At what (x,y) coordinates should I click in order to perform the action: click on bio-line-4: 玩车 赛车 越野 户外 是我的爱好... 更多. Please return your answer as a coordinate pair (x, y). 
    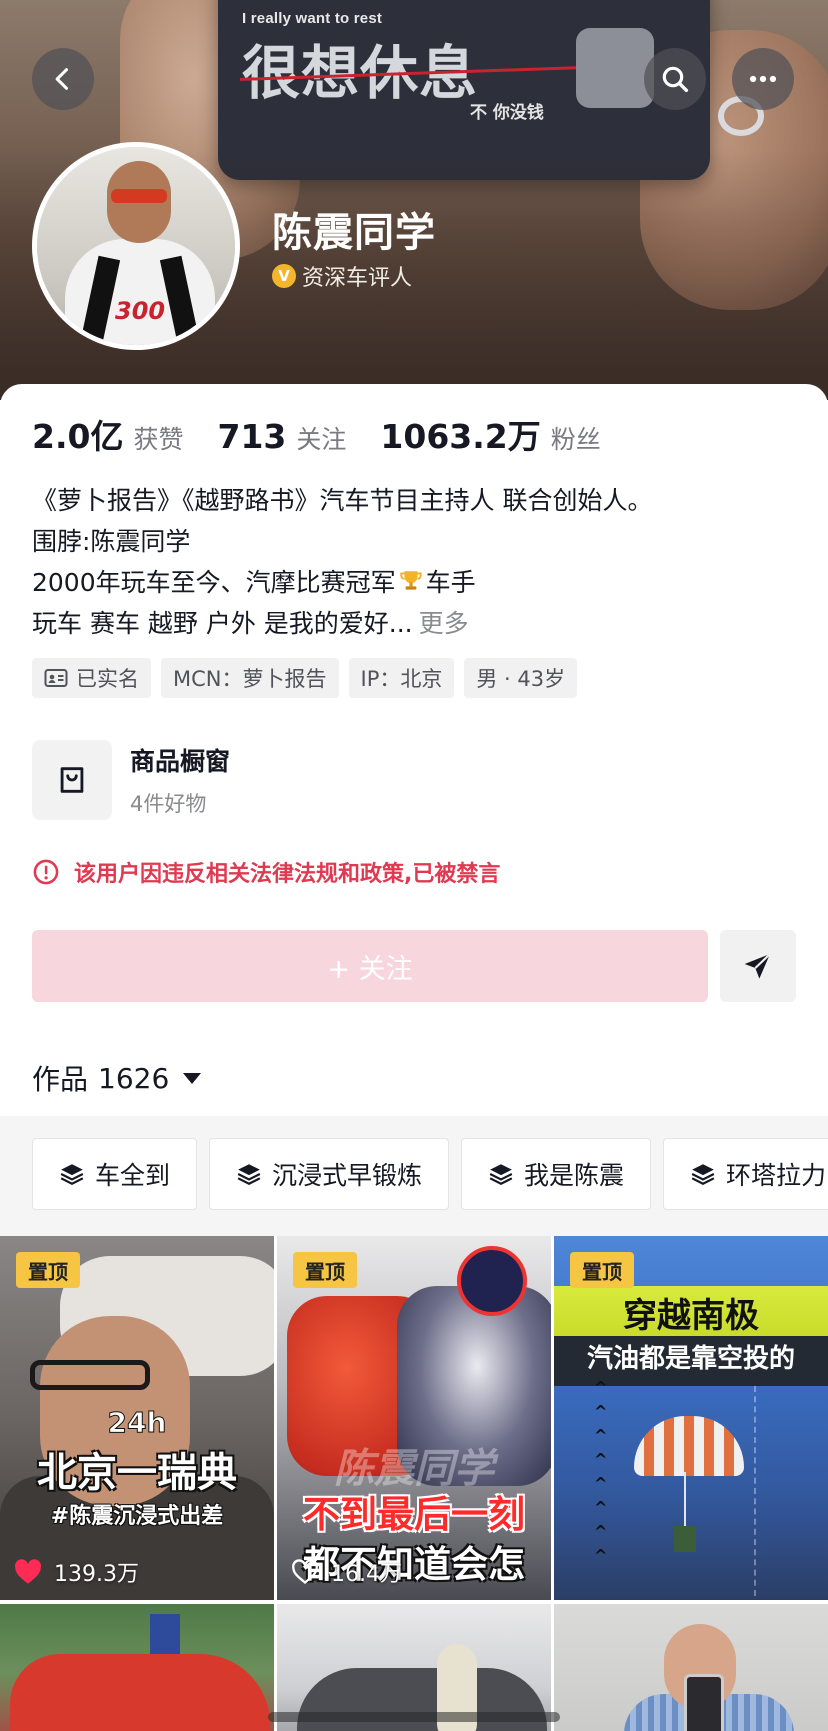
    Looking at the image, I should click on (250, 623).